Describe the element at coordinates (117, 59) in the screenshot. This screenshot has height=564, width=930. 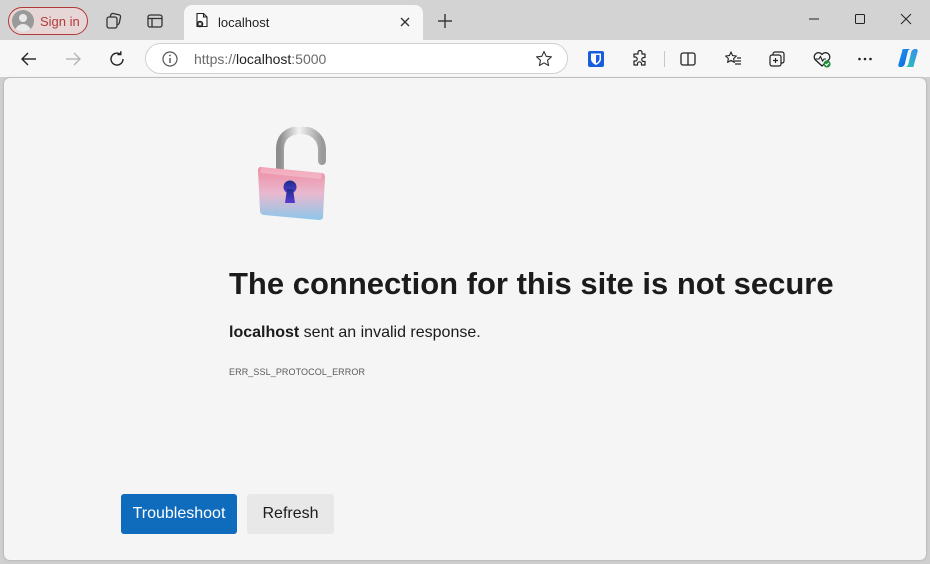
I see `reload-button` at that location.